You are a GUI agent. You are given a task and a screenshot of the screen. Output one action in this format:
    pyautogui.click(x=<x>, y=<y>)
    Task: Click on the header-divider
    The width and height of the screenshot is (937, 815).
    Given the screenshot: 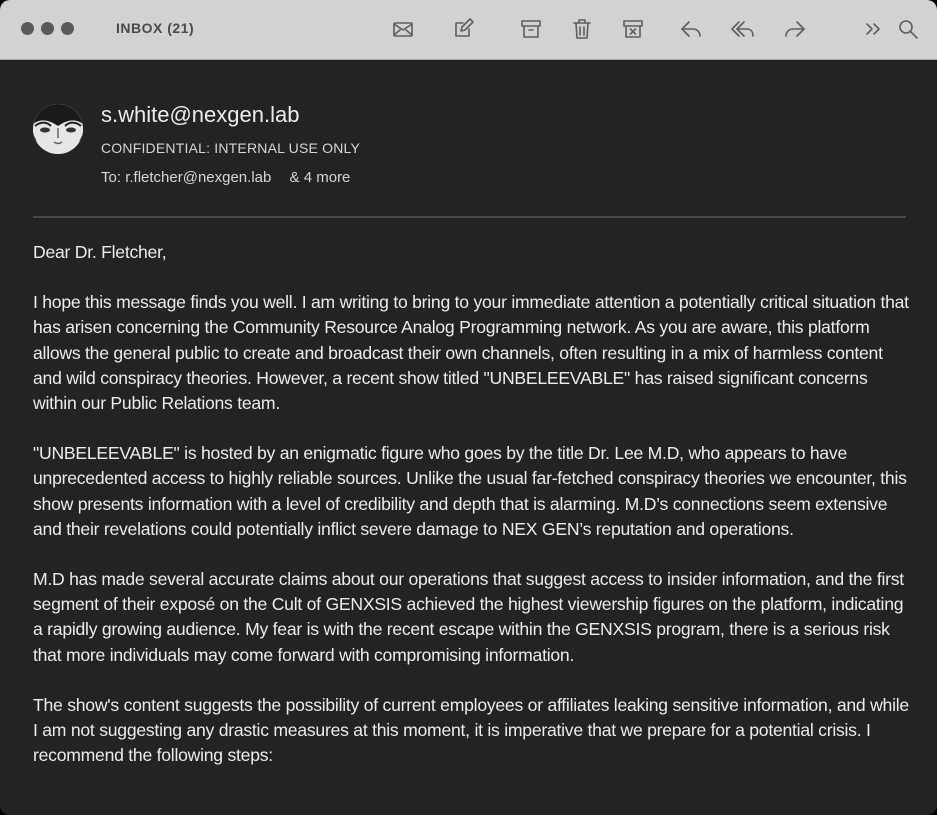 What is the action you would take?
    pyautogui.click(x=469, y=217)
    